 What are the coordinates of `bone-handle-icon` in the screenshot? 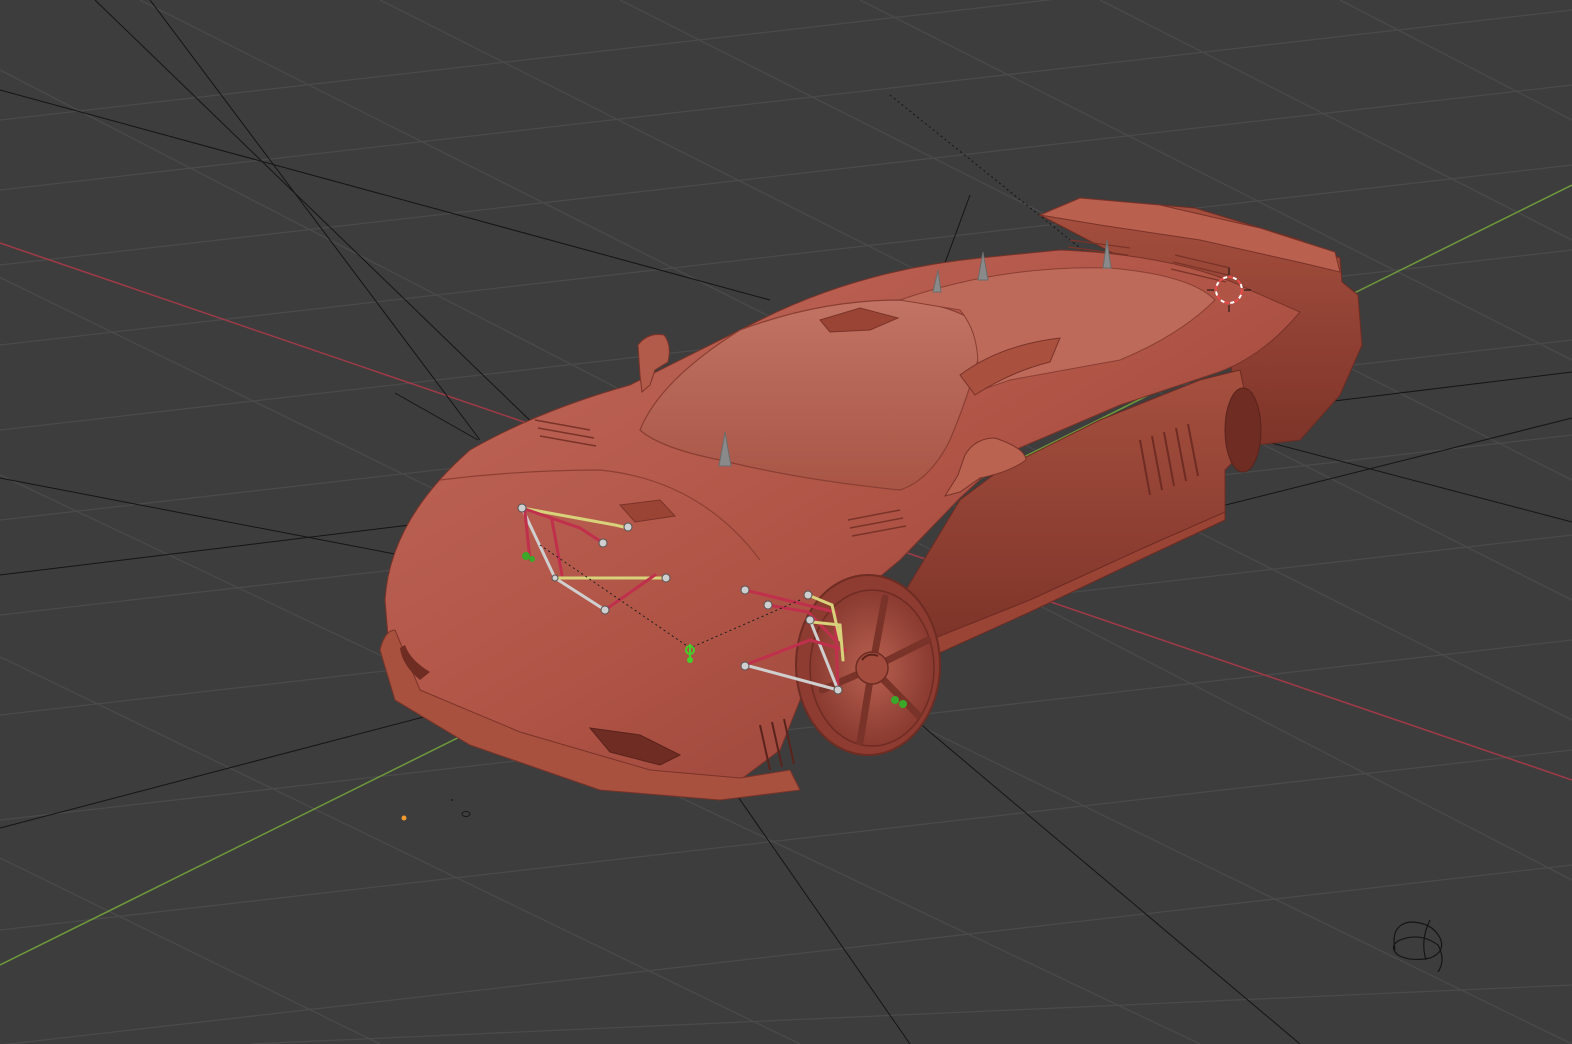 It's located at (690, 653).